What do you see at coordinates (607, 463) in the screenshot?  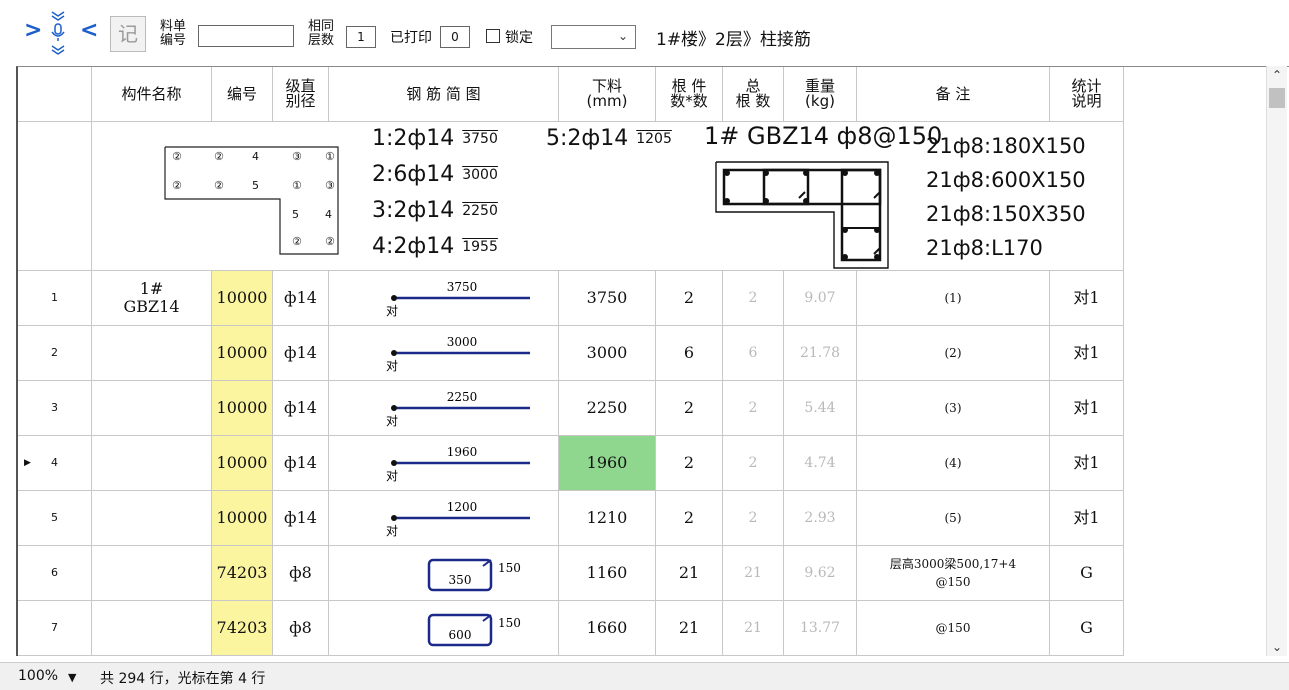 I see `cell-cut-length: 1960` at bounding box center [607, 463].